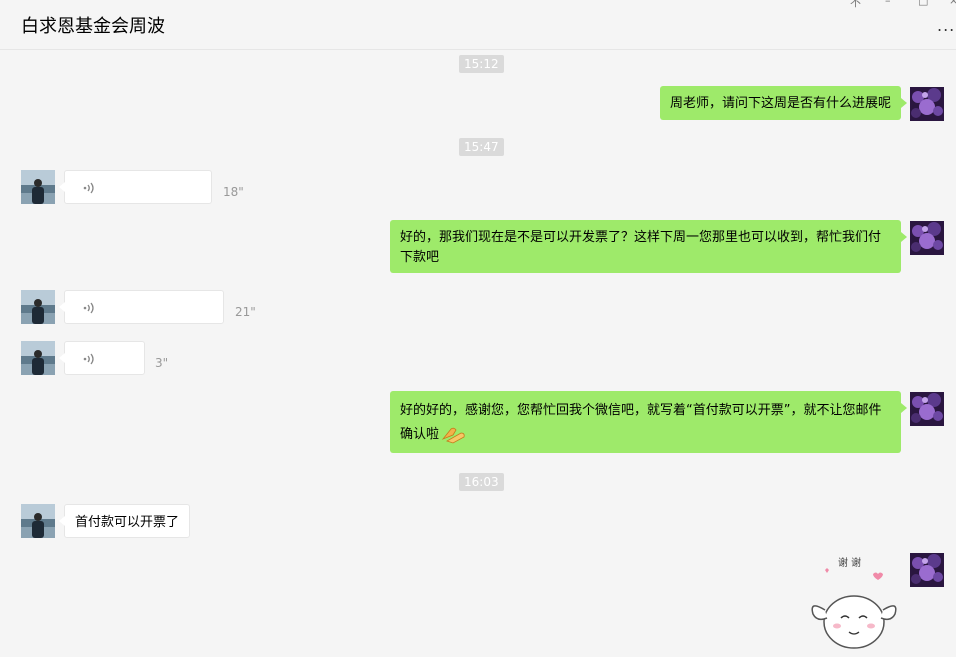  I want to click on sticker-message: 谢 谢, so click(854, 602).